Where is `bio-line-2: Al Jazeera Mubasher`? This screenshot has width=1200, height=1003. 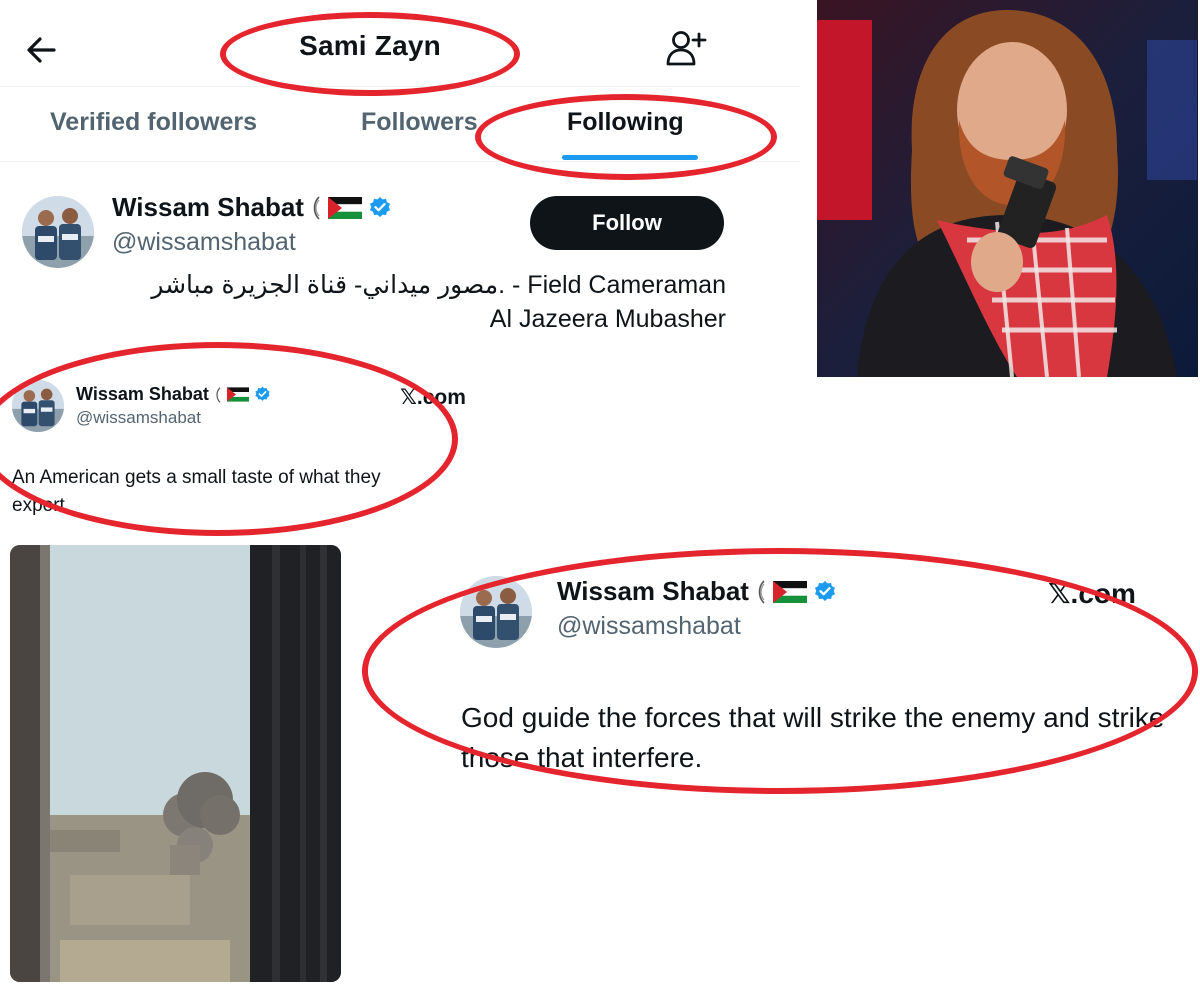 bio-line-2: Al Jazeera Mubasher is located at coordinates (607, 319).